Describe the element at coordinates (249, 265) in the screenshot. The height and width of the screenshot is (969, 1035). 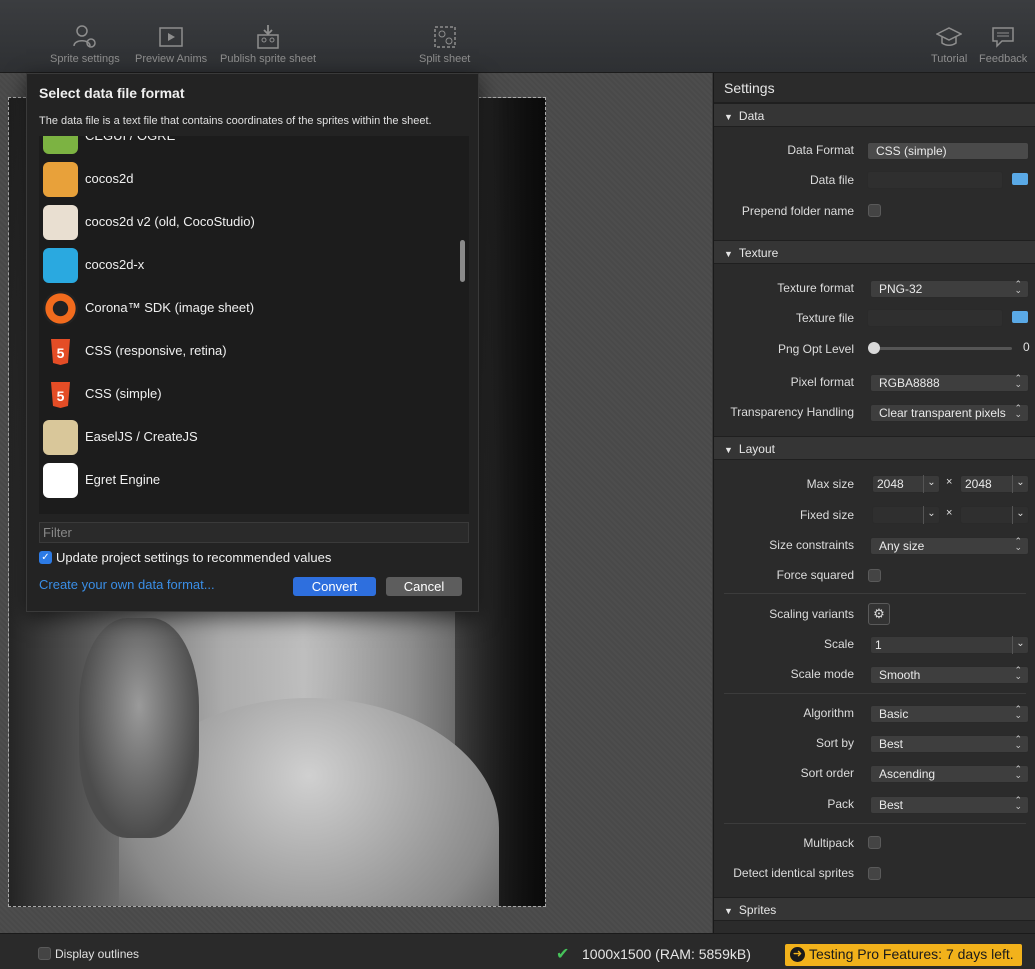
I see `format-list-item: cocos2d-x` at that location.